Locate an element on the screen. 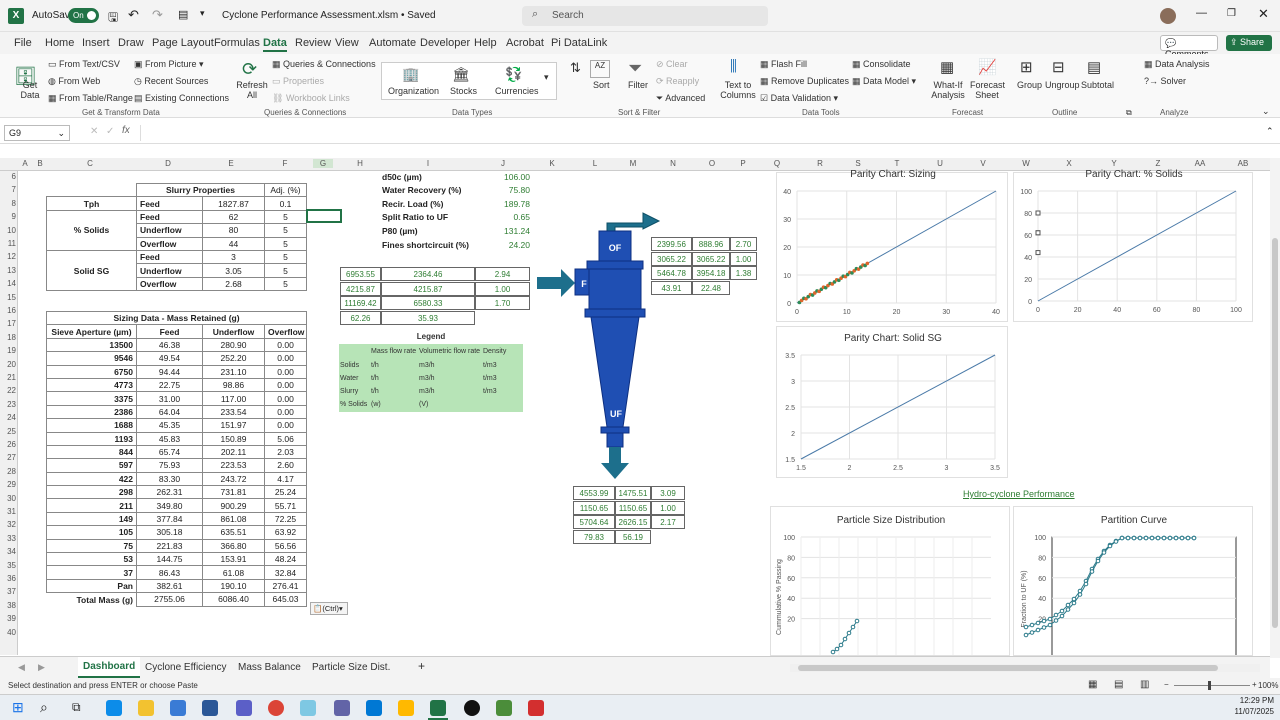 The height and width of the screenshot is (720, 1280). mass-cell: 150.89 is located at coordinates (233, 438).